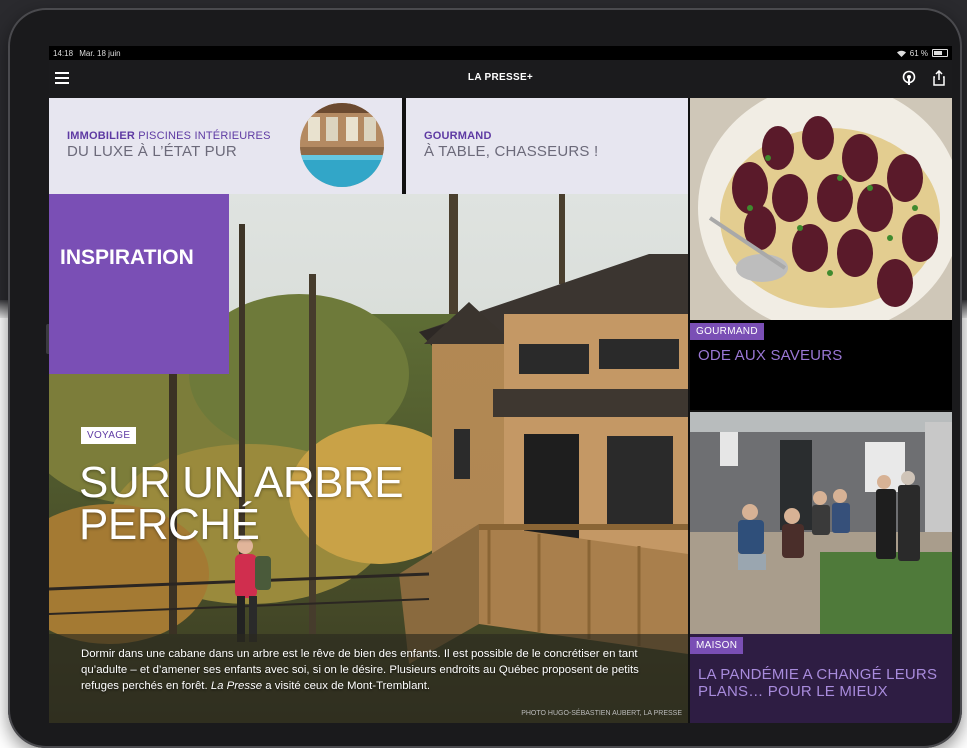  Describe the element at coordinates (940, 53) in the screenshot. I see `battery-icon` at that location.